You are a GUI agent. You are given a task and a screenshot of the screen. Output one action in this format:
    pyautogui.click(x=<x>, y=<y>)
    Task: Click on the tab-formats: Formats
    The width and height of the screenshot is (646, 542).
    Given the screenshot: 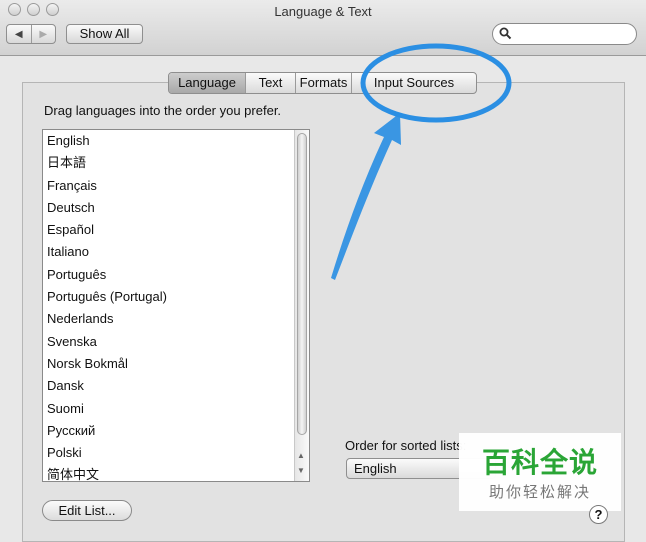 What is the action you would take?
    pyautogui.click(x=324, y=83)
    